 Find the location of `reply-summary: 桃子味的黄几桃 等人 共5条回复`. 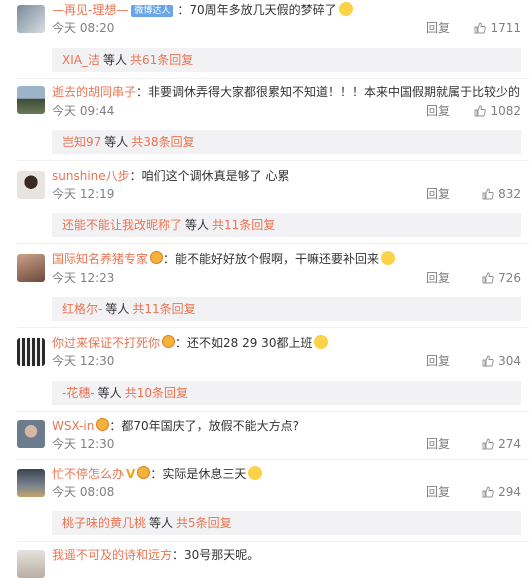

reply-summary: 桃子味的黄几桃 等人 共5条回复 is located at coordinates (286, 523).